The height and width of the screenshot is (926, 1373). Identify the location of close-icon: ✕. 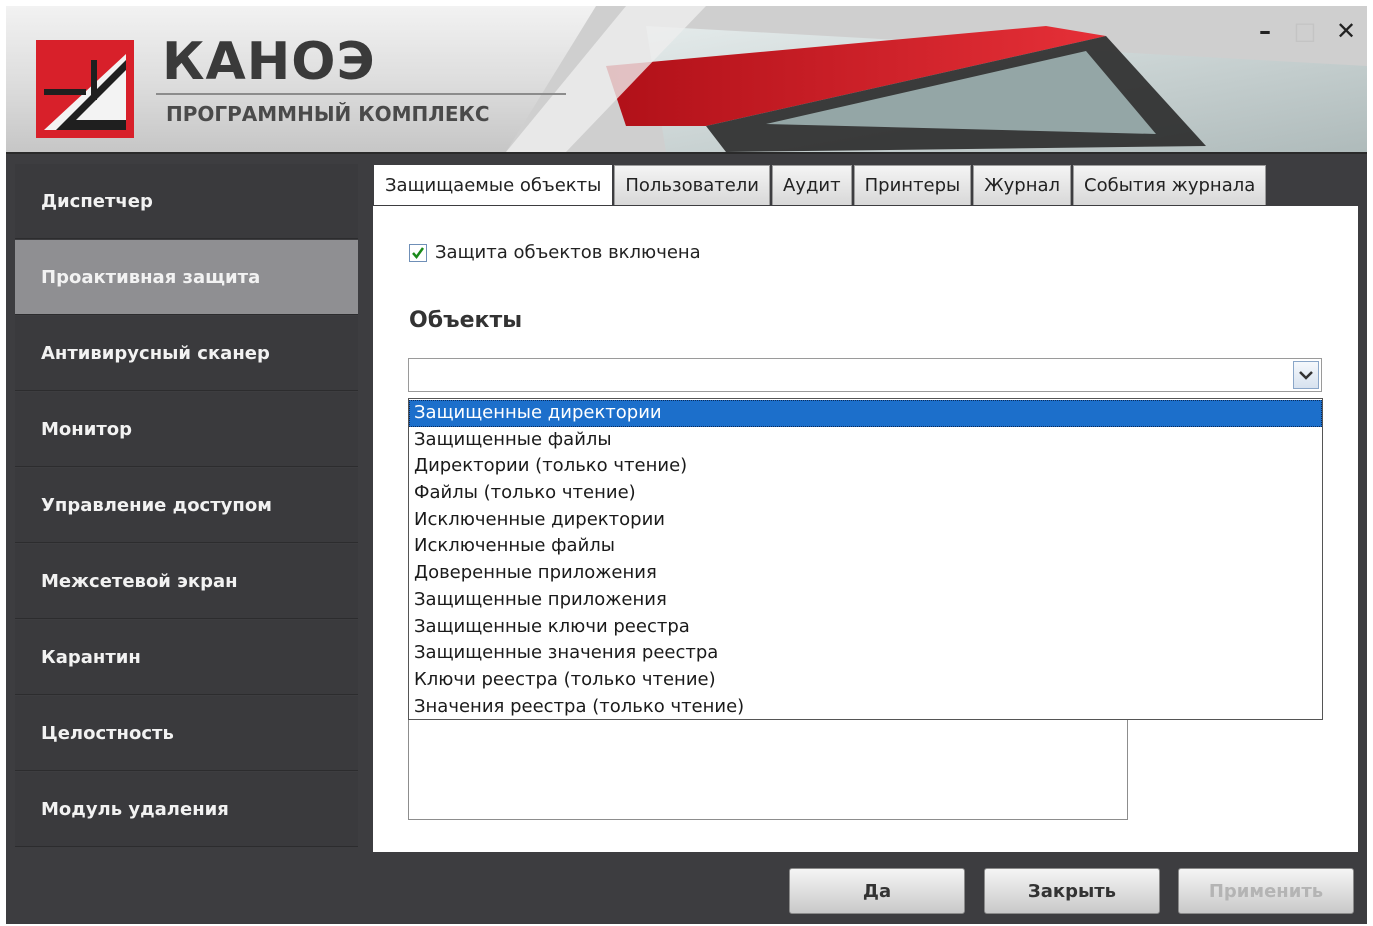
(1346, 31).